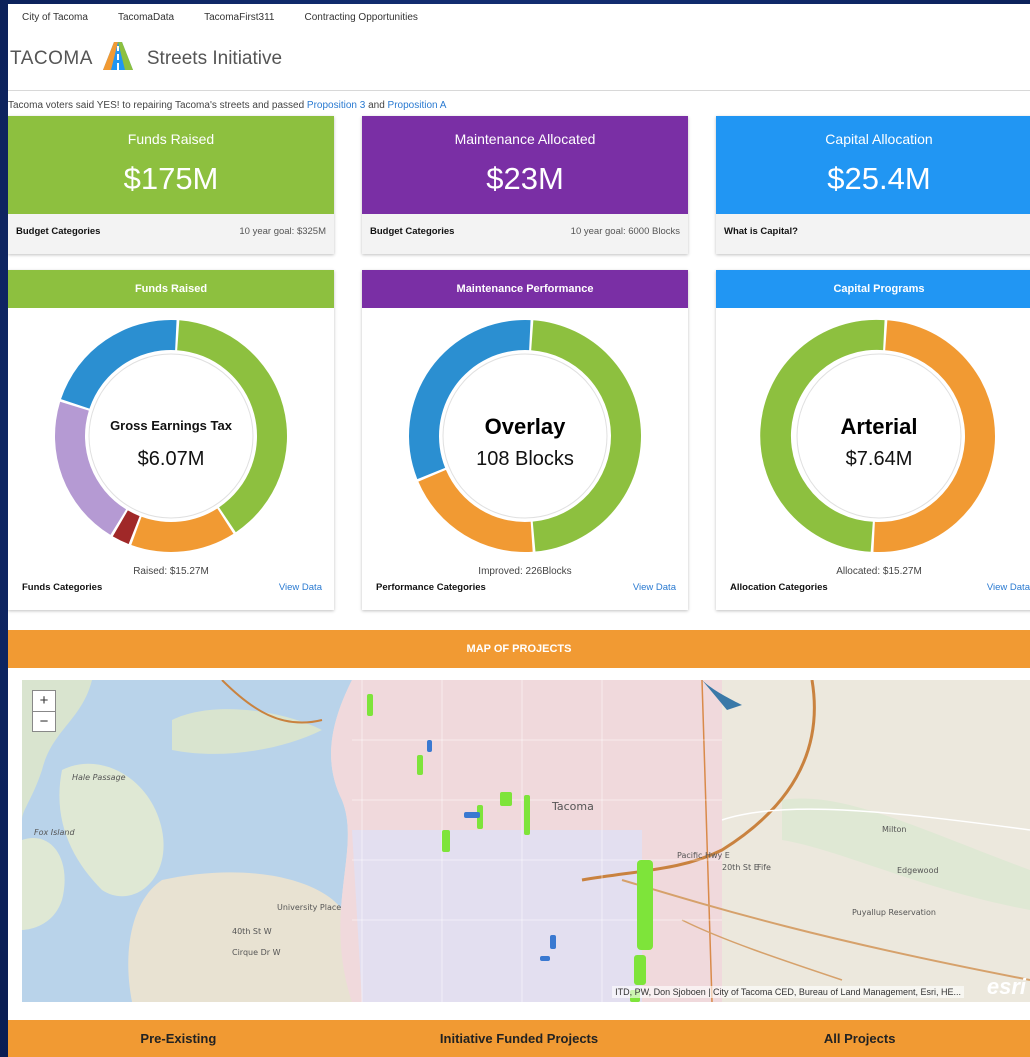 The width and height of the screenshot is (1030, 1057). I want to click on donut-total: Allocated: $15.27M, so click(879, 571).